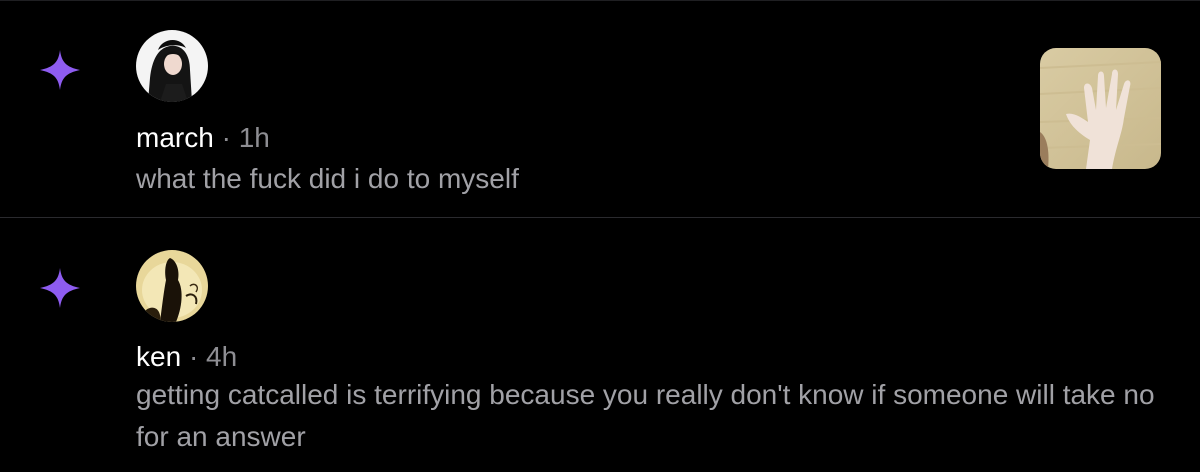  I want to click on notification-meta: march · 1h, so click(203, 138).